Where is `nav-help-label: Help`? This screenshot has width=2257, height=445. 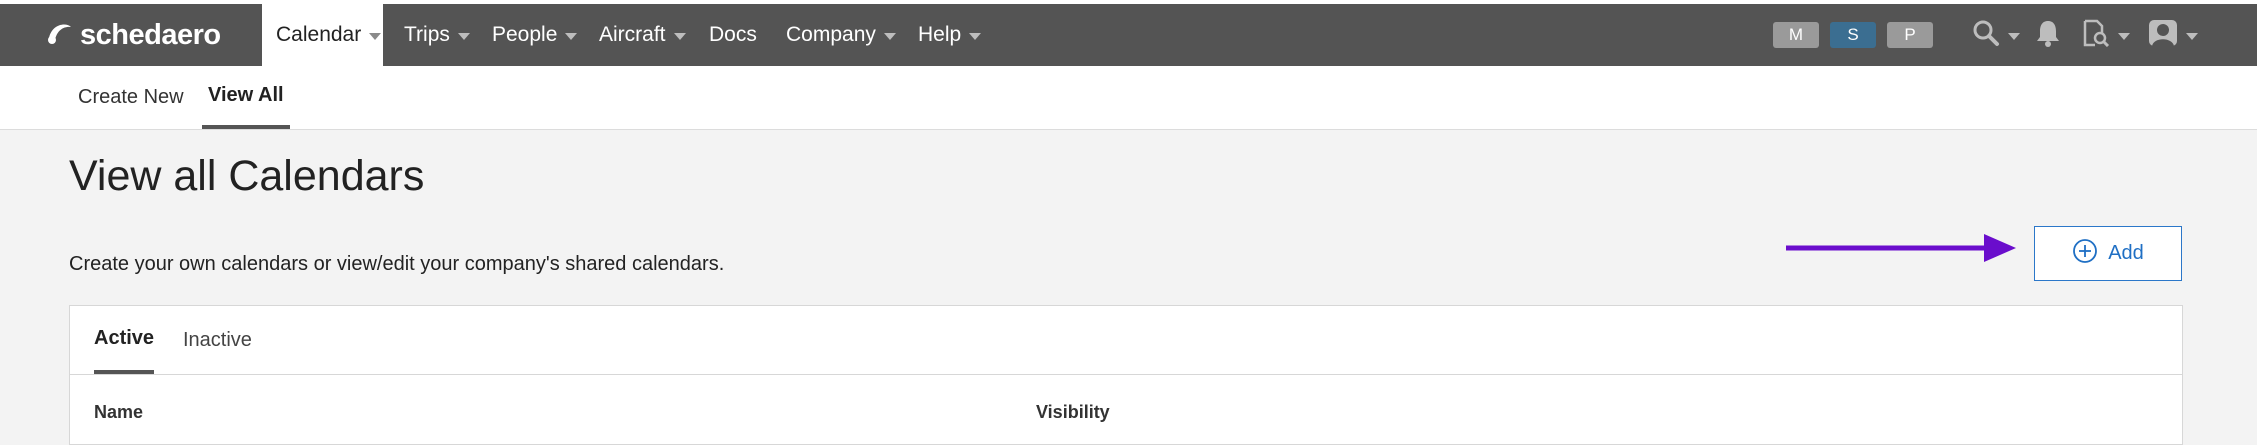 nav-help-label: Help is located at coordinates (940, 34).